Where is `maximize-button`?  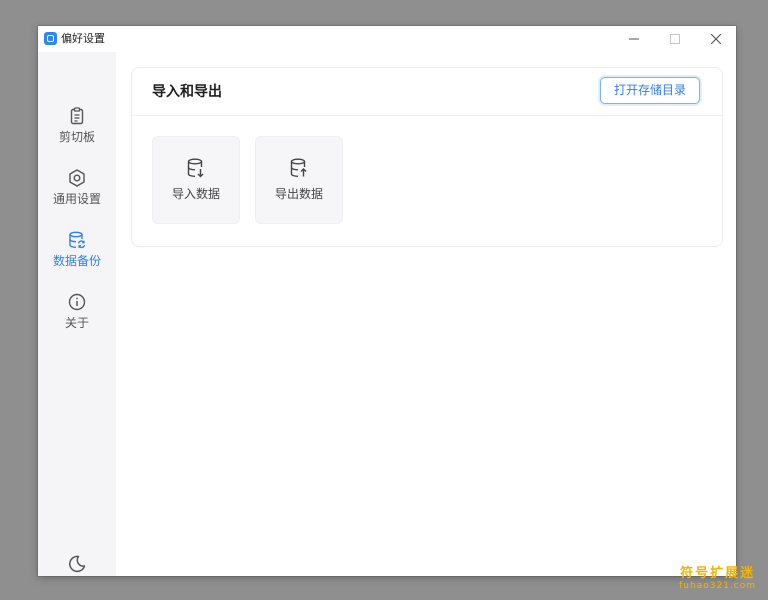
maximize-button is located at coordinates (675, 39).